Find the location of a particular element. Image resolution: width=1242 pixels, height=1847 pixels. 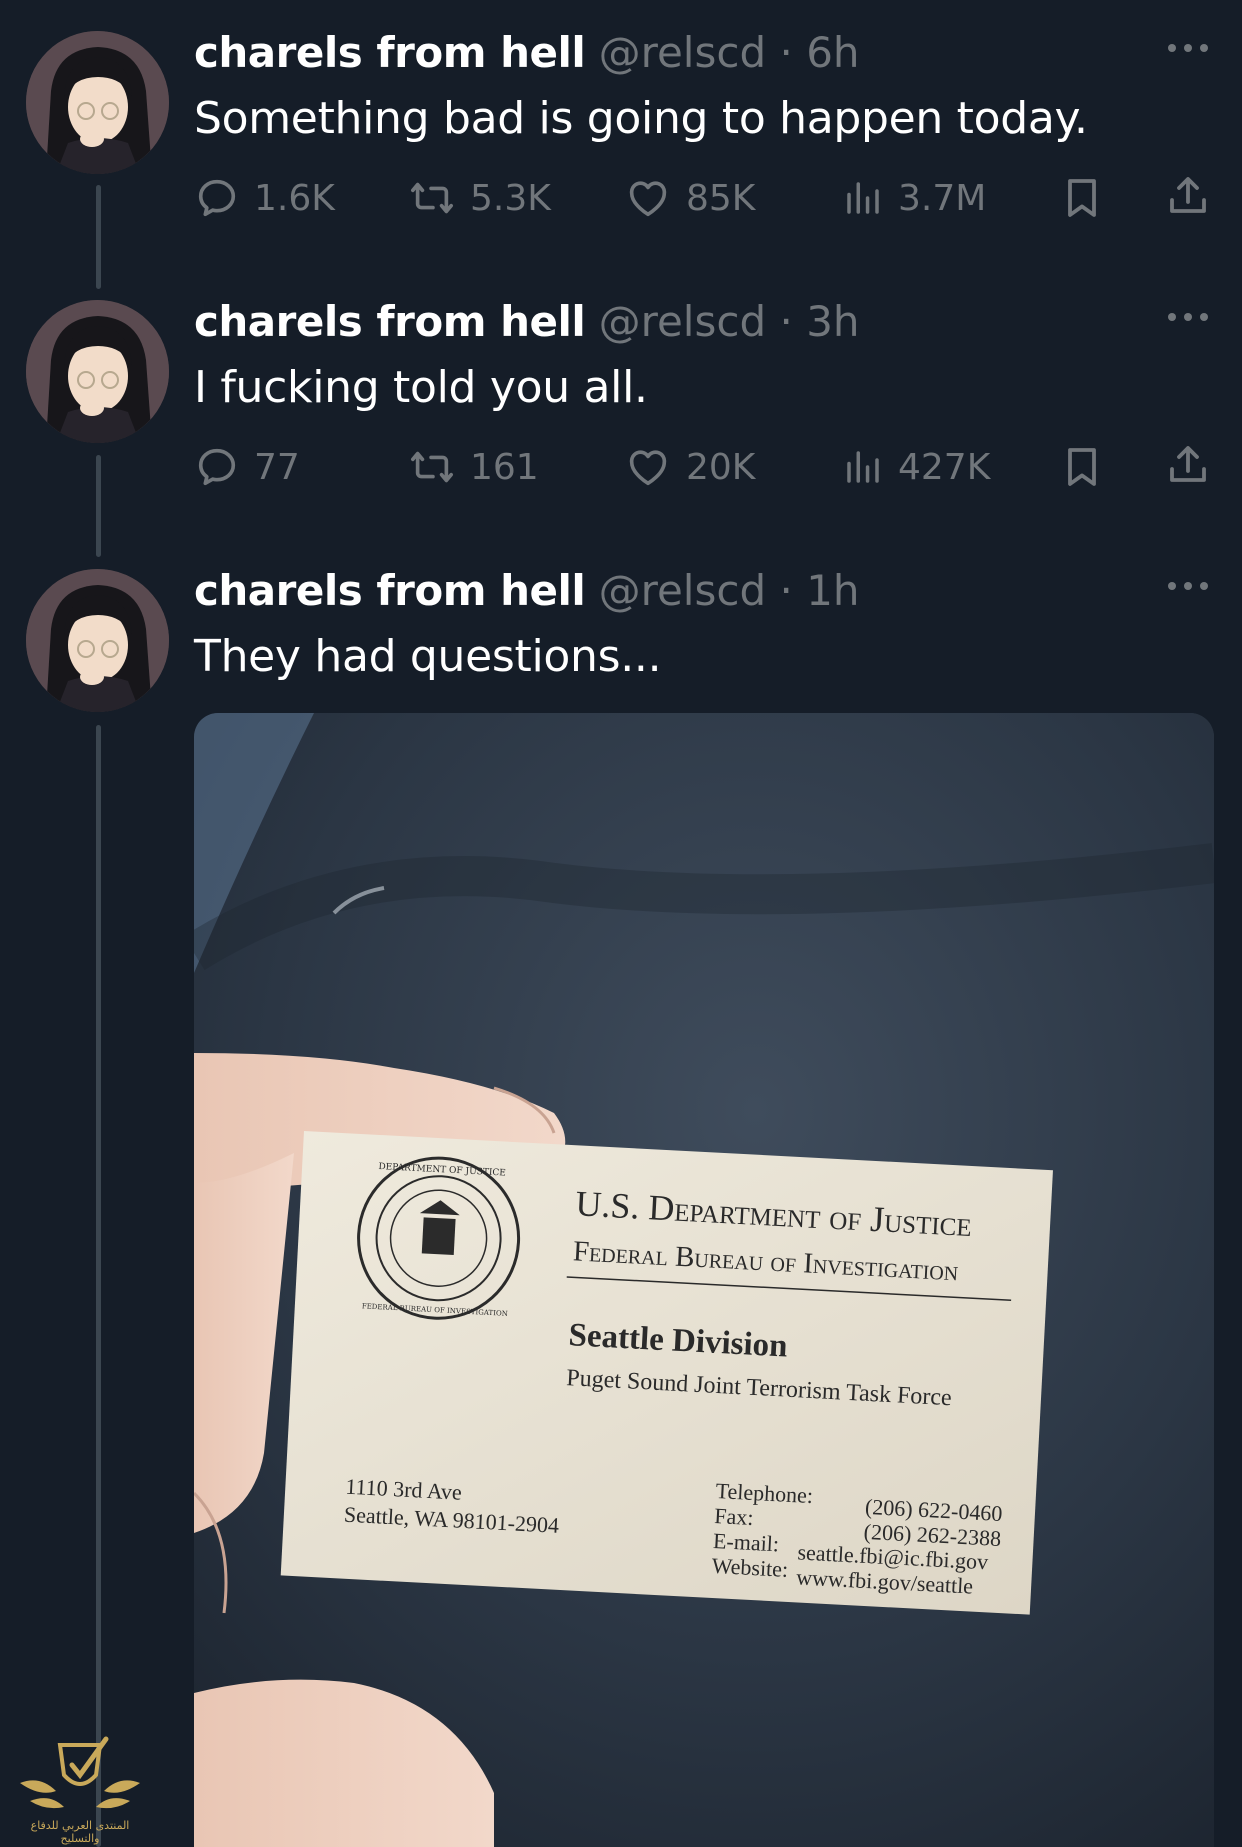

action-bar: 77 161 20K 427K is located at coordinates (704, 467).